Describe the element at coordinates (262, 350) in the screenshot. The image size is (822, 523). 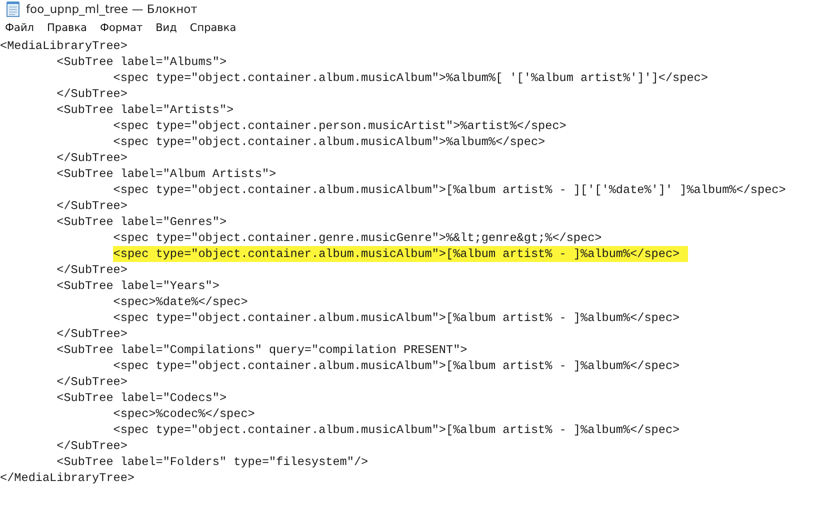
I see `code-line: <SubTree label="Compilations" query="compilation PRESENT">` at that location.